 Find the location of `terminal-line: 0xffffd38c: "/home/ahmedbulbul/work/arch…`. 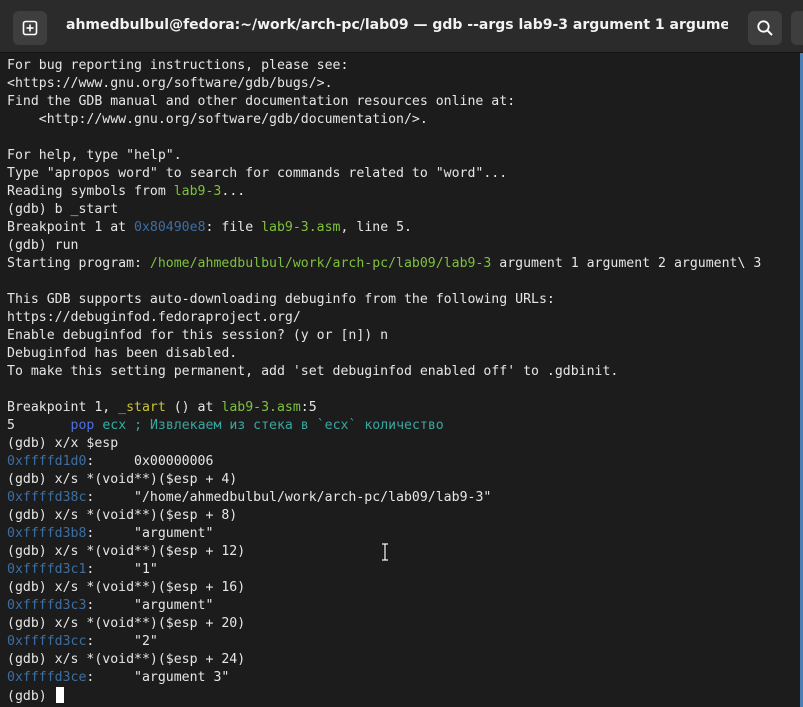

terminal-line: 0xffffd38c: "/home/ahmedbulbul/work/arch… is located at coordinates (384, 498).